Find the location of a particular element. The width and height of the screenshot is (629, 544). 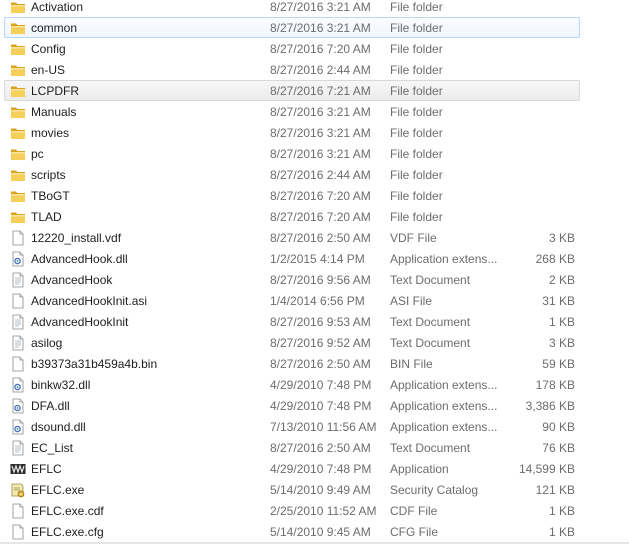

file-size: 59 KB is located at coordinates (558, 364).